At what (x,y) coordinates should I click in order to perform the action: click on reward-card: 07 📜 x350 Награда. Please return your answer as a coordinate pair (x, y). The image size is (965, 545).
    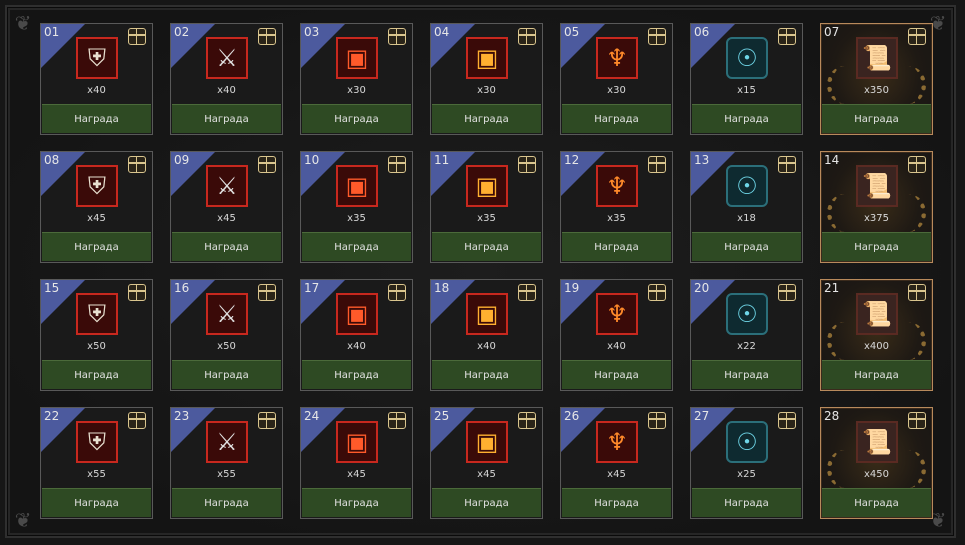
    Looking at the image, I should click on (876, 79).